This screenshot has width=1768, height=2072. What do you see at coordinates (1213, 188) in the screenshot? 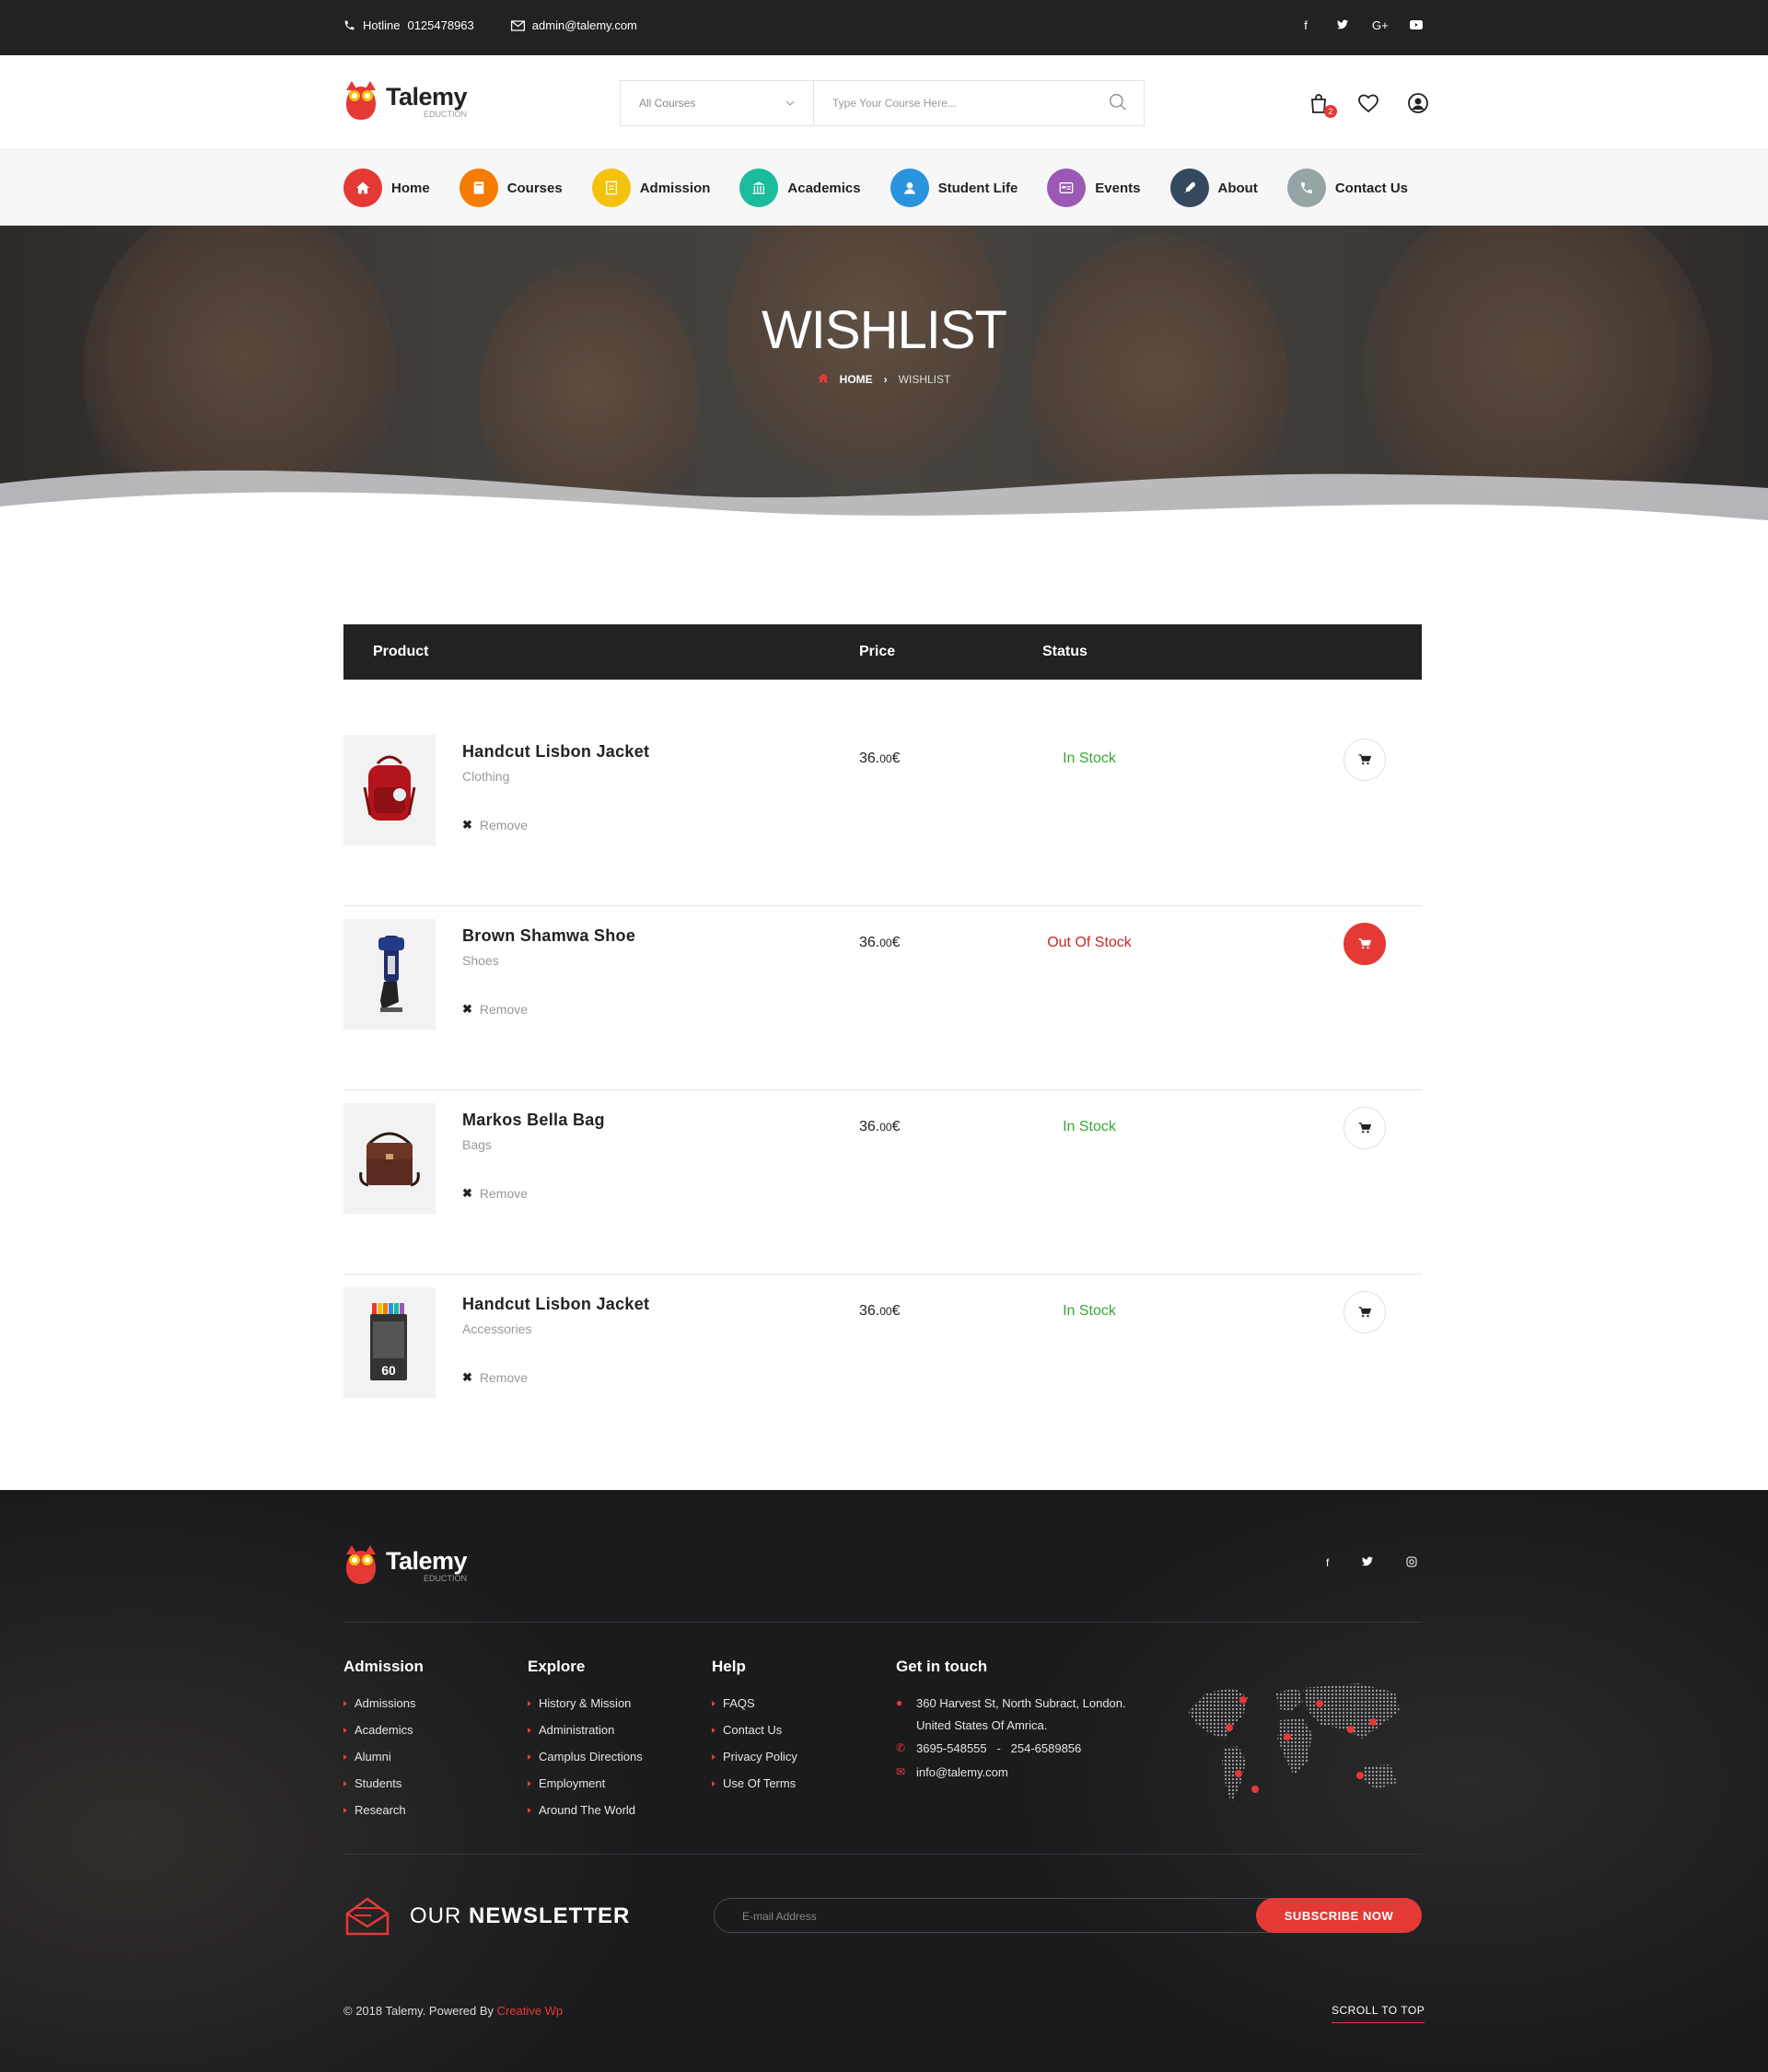
I see `nav-item-about: About` at bounding box center [1213, 188].